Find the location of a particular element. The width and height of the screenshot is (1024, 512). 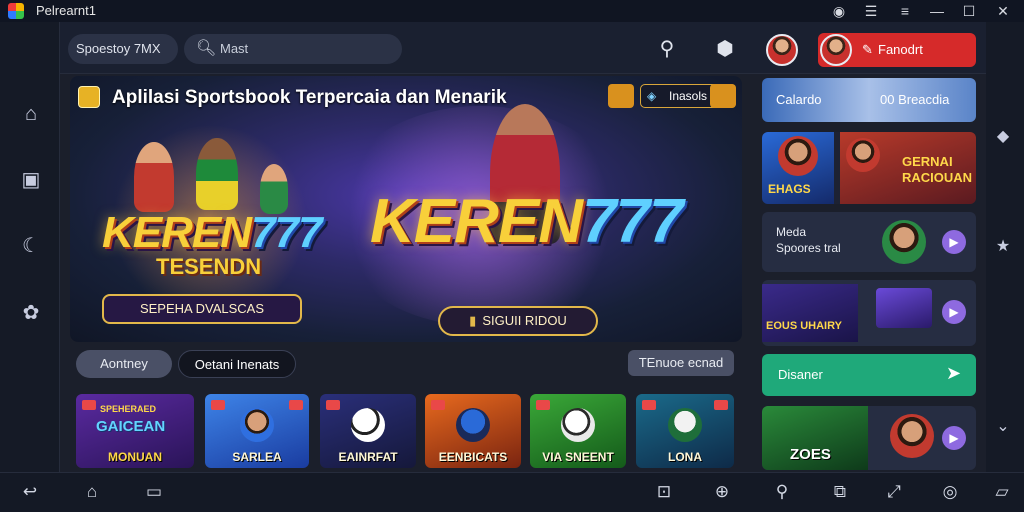

side-banner-right: 00 Breacdia is located at coordinates (915, 99).